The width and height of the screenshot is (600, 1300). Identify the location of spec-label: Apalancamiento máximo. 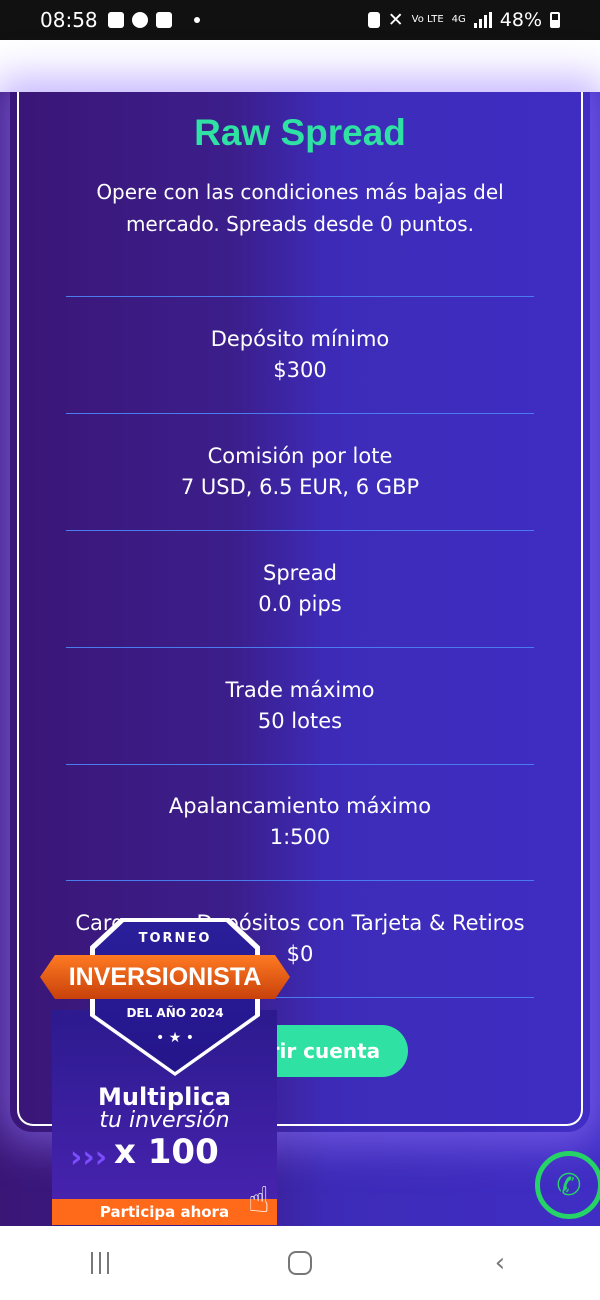
(300, 806).